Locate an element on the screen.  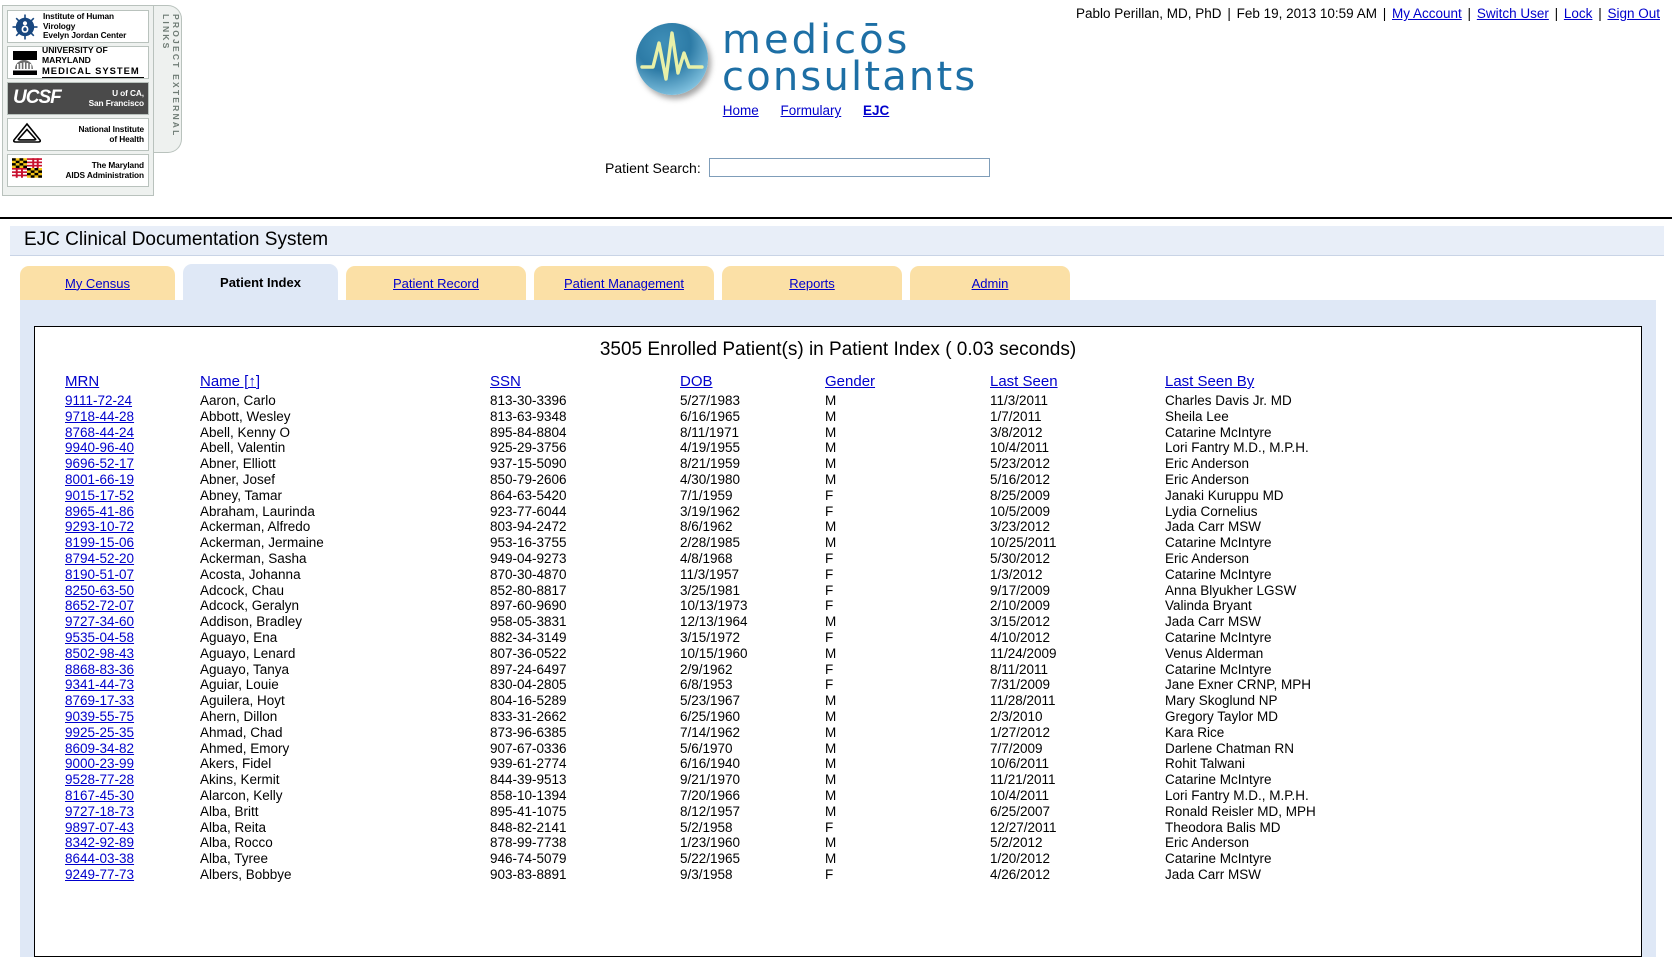
cell-dob: 5/22/1965 is located at coordinates (710, 859).